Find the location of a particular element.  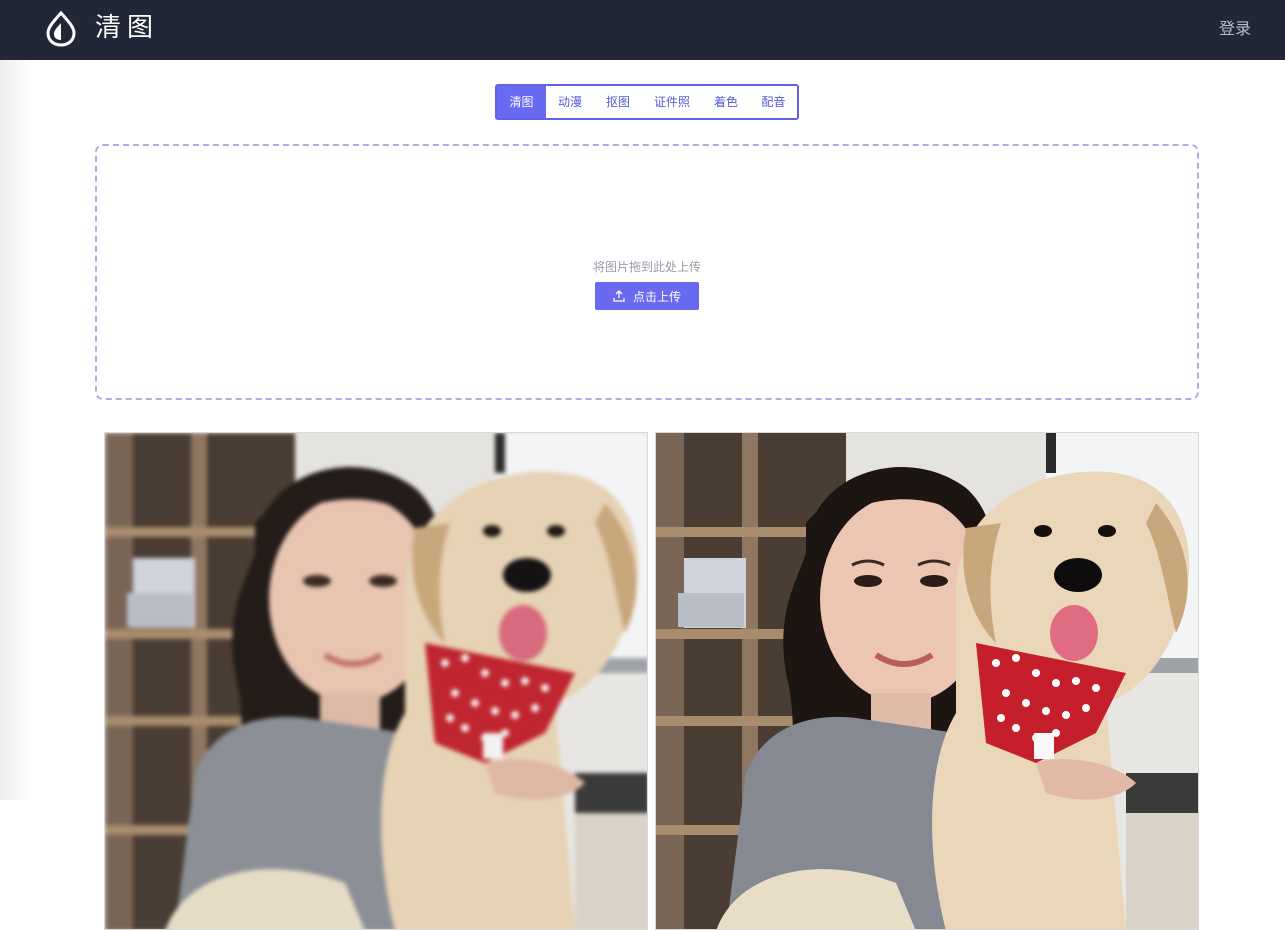

drop-hint-text: 将图片拖到此处上传 is located at coordinates (646, 267).